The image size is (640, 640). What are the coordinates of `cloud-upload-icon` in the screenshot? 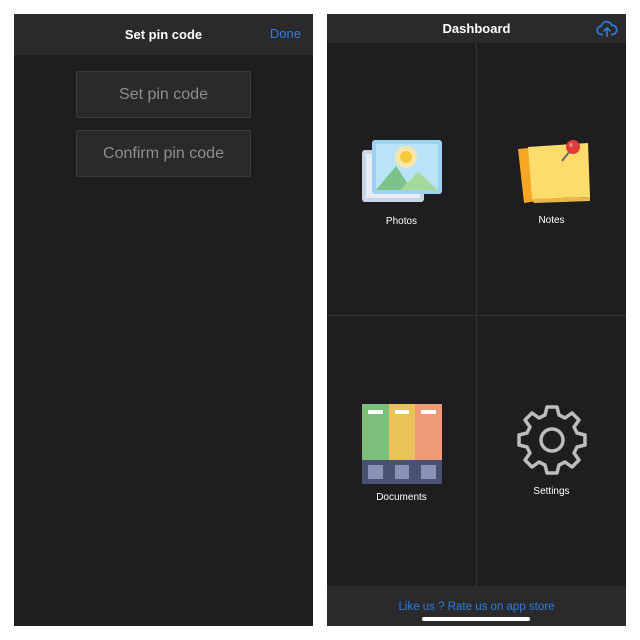 It's located at (607, 29).